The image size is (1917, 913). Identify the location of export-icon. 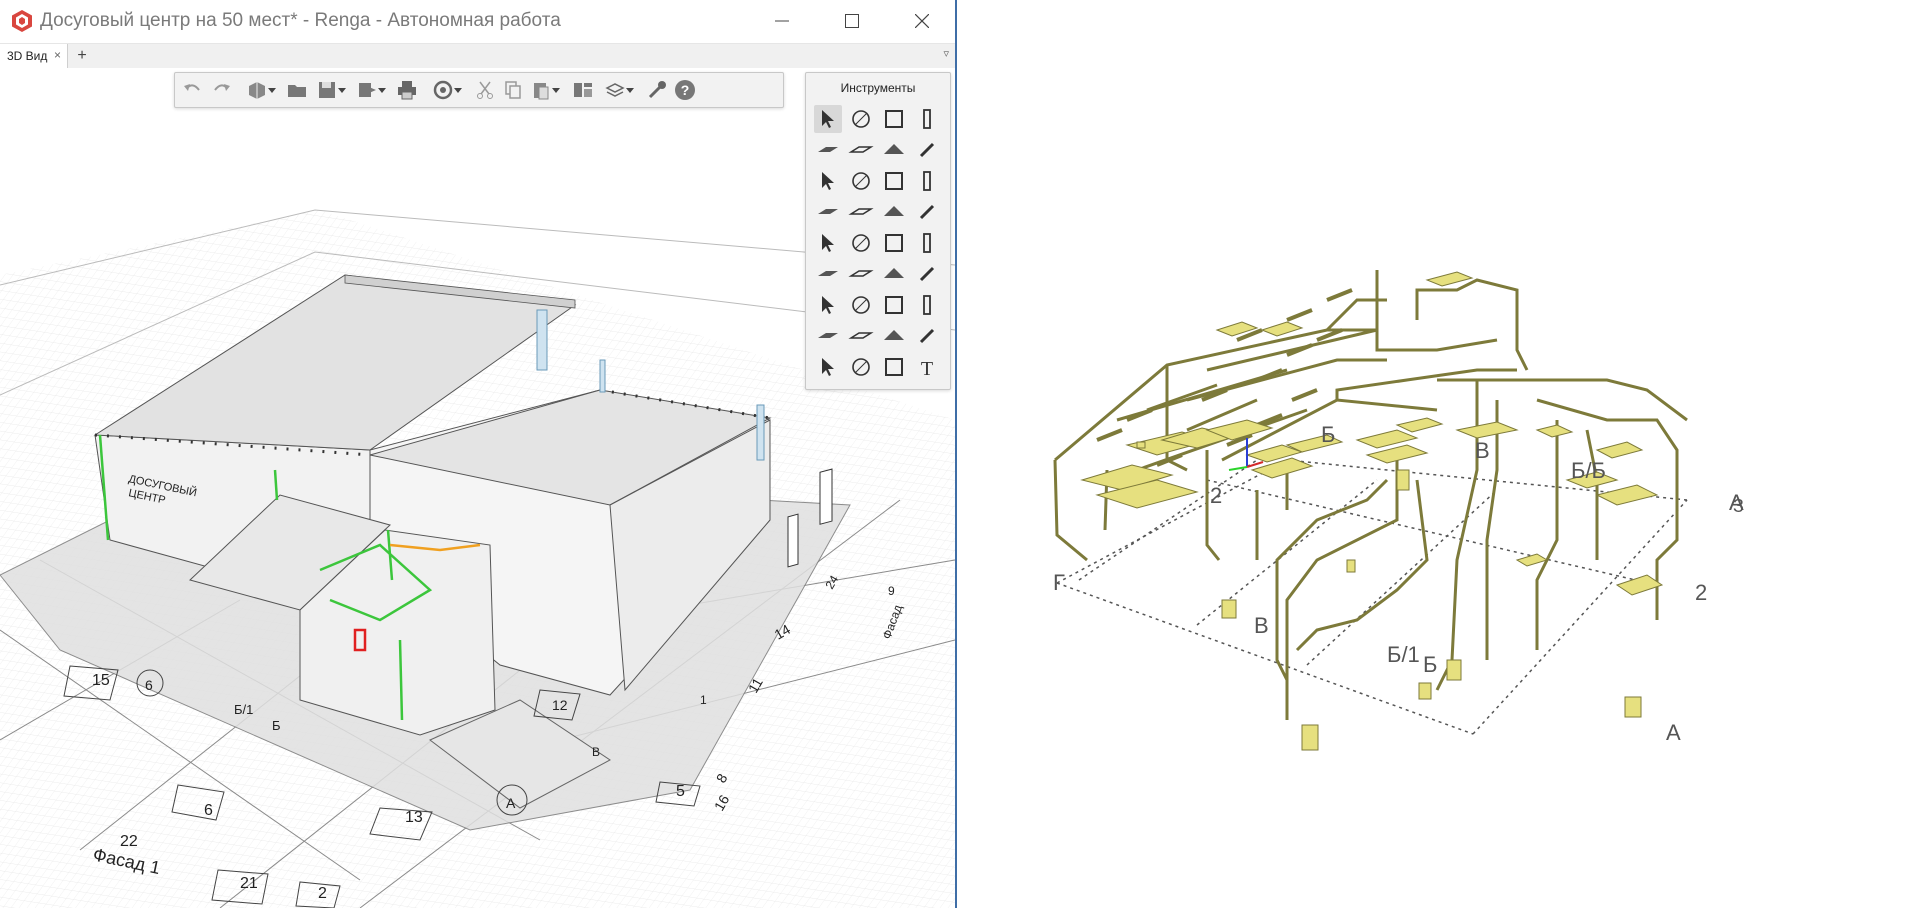
(367, 90).